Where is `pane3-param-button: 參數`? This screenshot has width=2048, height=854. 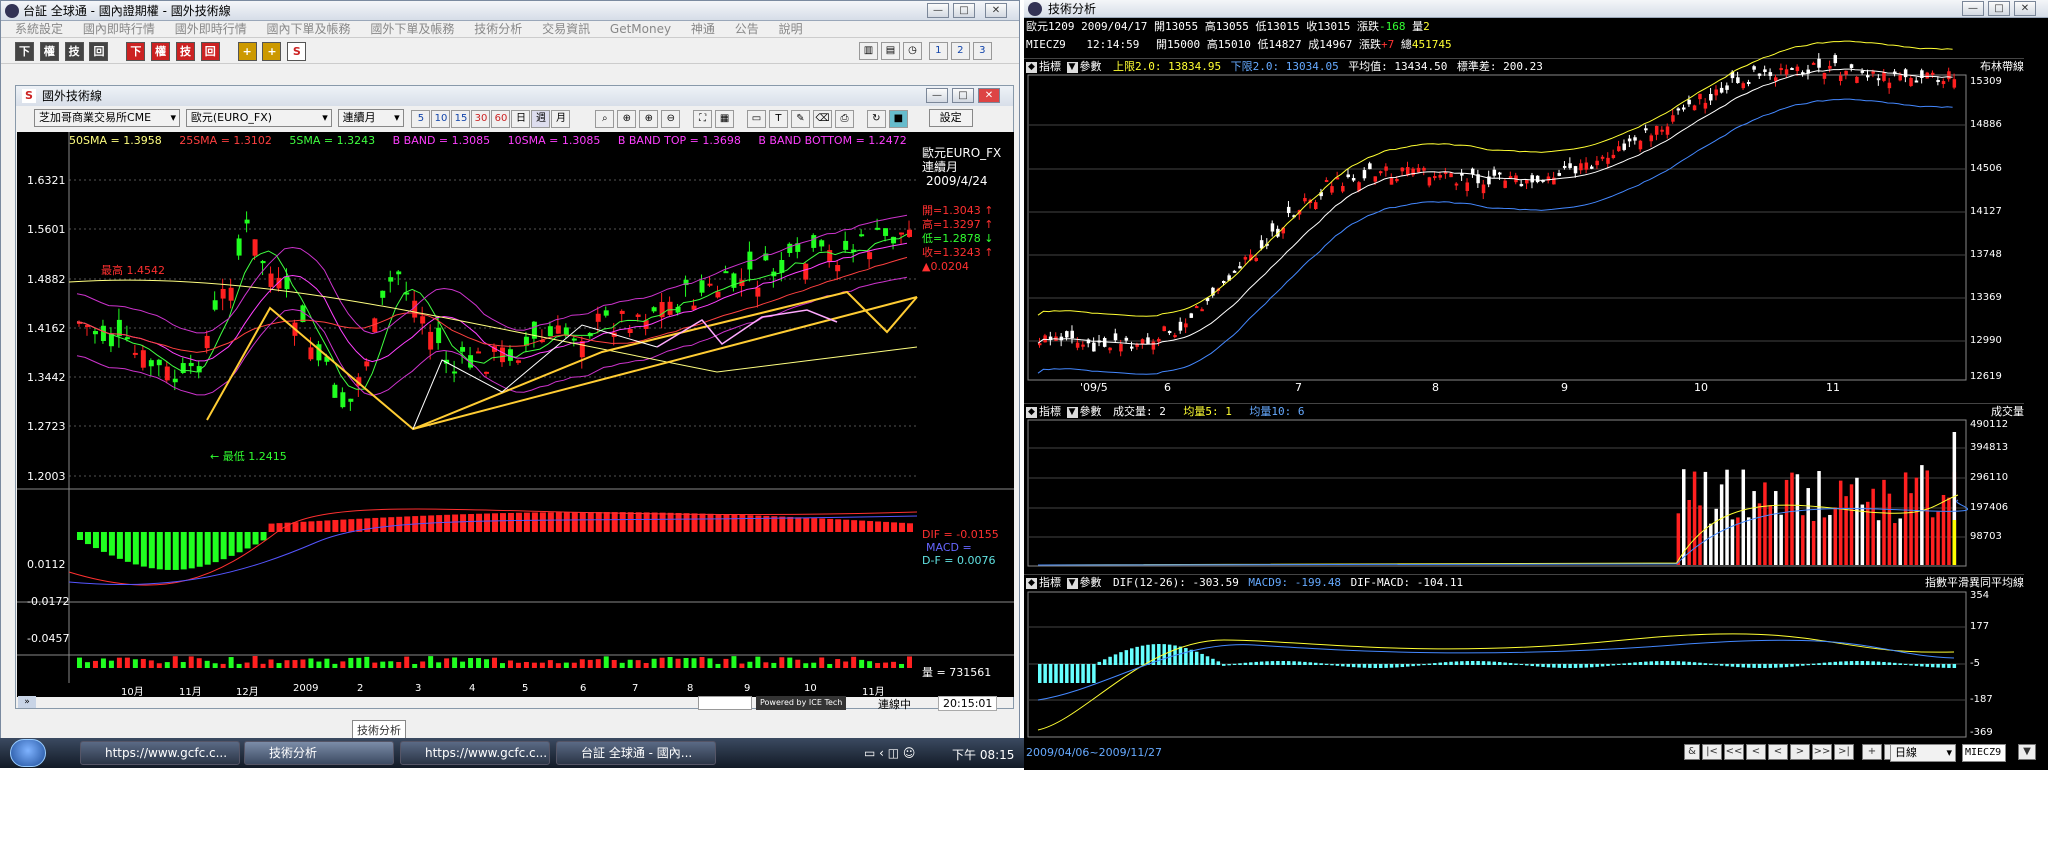 pane3-param-button: 參數 is located at coordinates (1091, 582).